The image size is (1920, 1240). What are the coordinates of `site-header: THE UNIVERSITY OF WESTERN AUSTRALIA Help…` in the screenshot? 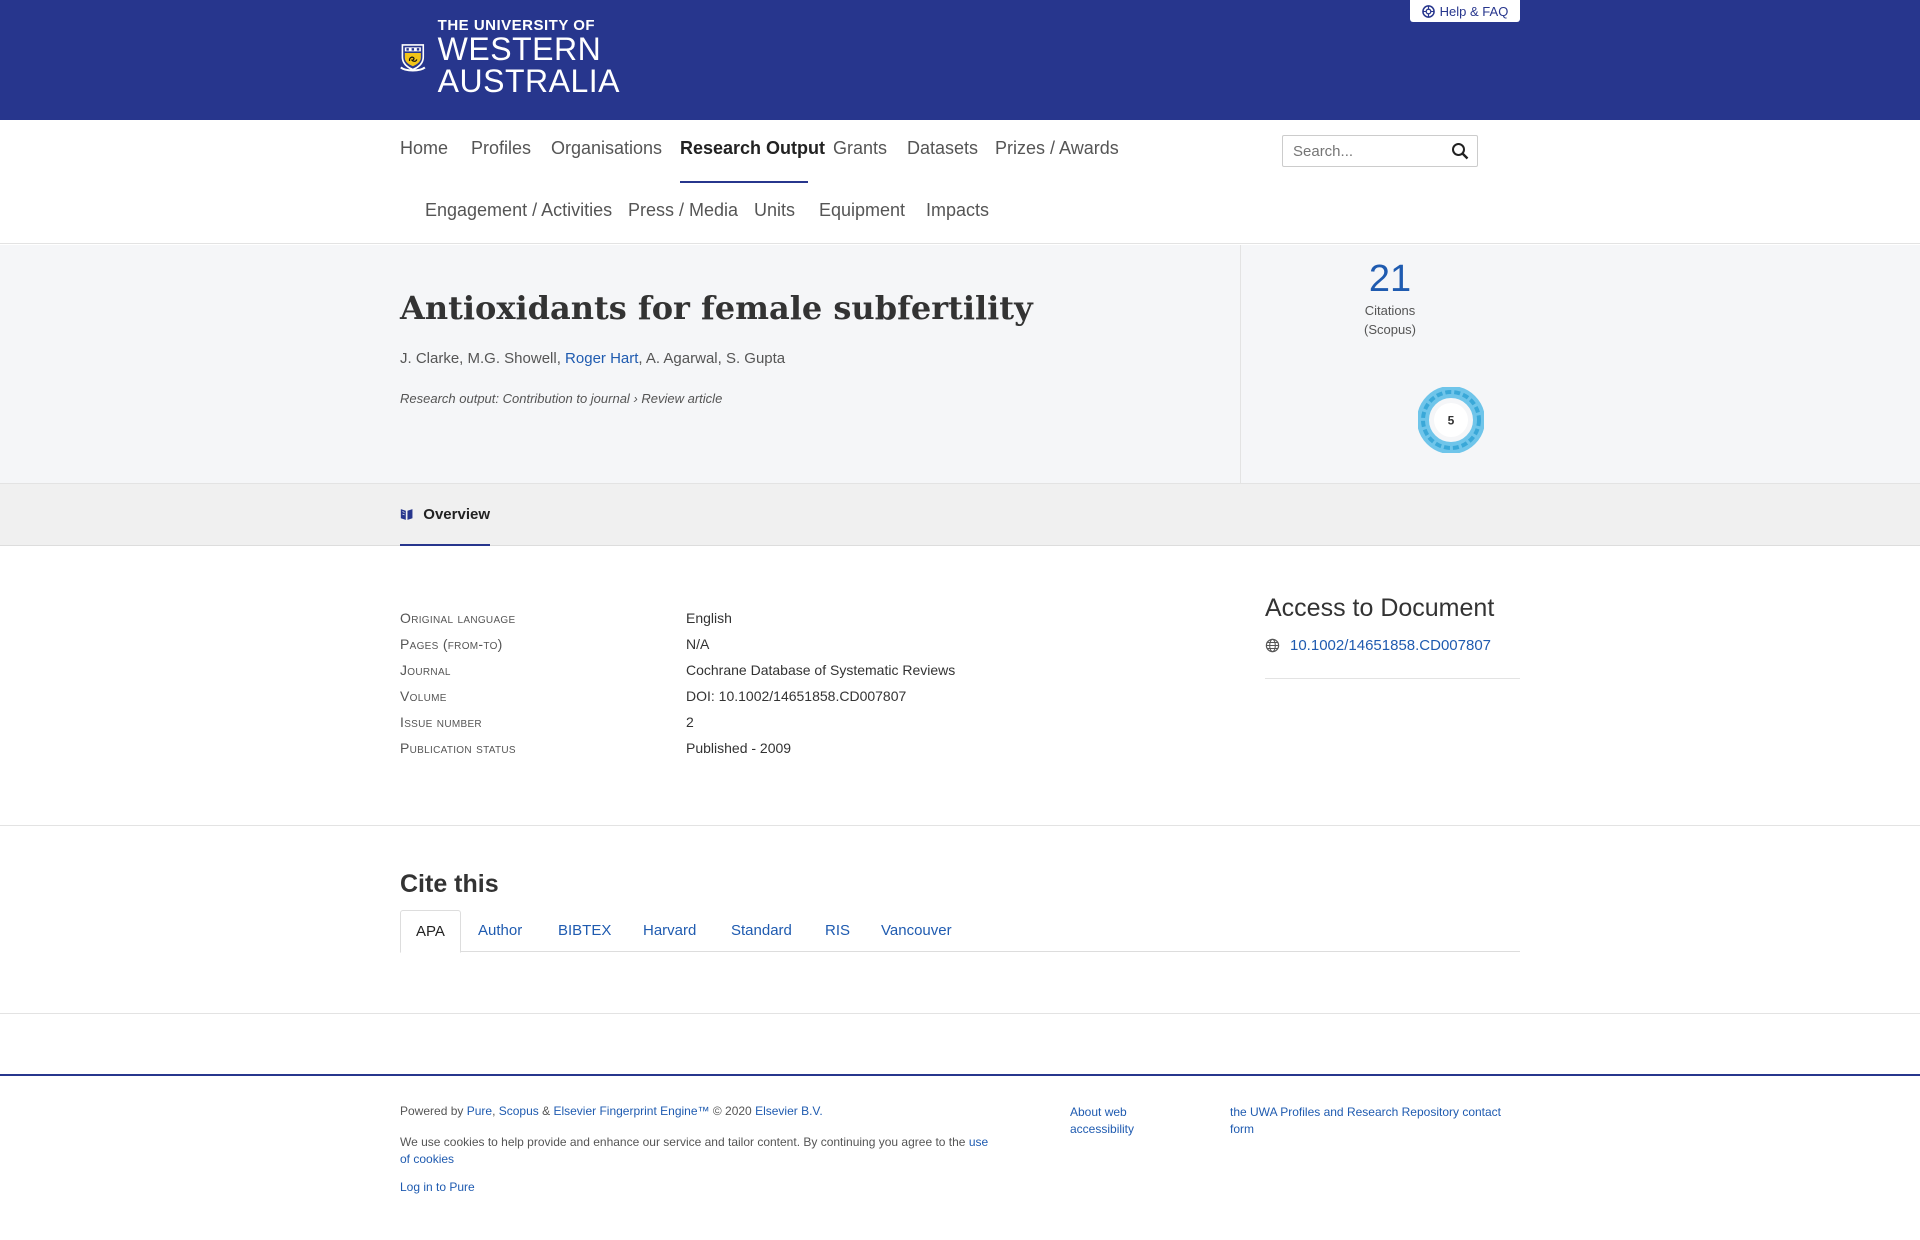 It's located at (960, 60).